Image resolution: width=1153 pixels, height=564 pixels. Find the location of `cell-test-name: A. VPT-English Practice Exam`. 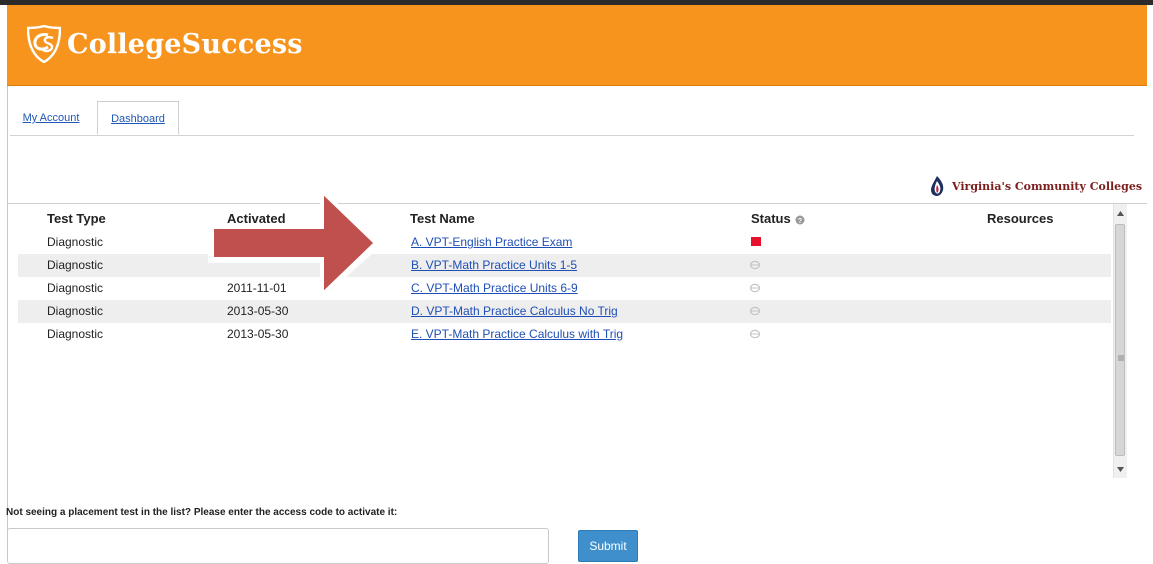

cell-test-name: A. VPT-English Practice Exam is located at coordinates (491, 242).